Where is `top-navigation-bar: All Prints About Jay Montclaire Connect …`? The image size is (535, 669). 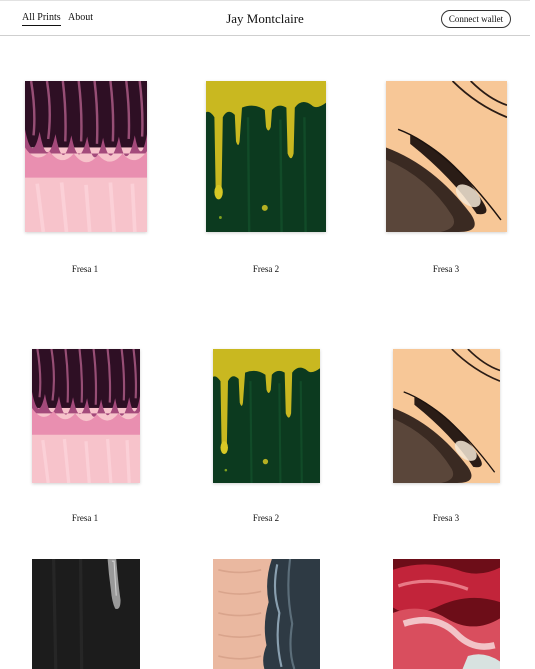
top-navigation-bar: All Prints About Jay Montclaire Connect … is located at coordinates (265, 18).